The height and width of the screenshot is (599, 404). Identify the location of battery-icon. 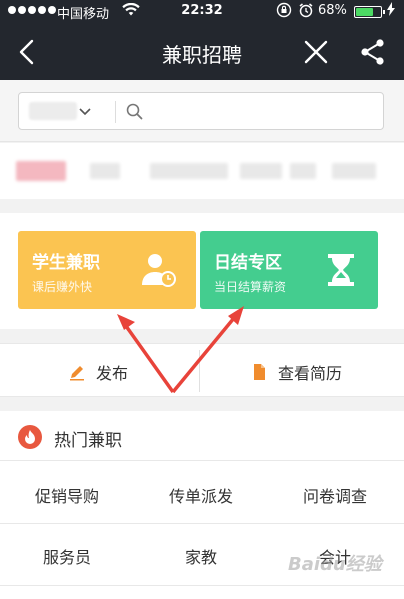
(369, 12).